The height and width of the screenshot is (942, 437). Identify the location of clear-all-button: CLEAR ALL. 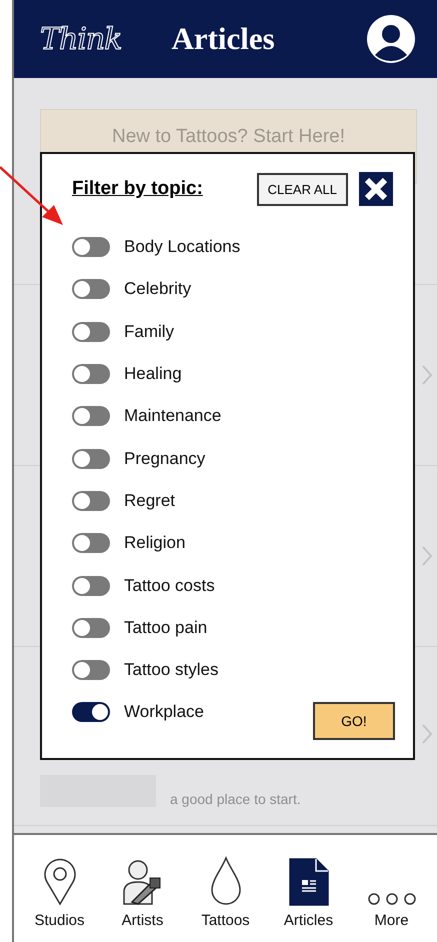
(302, 189).